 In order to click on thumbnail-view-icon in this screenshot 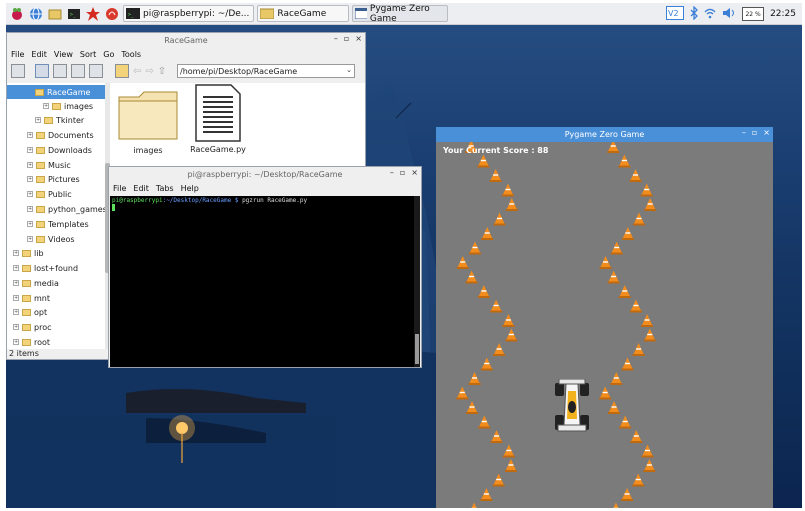, I will do `click(60, 71)`.